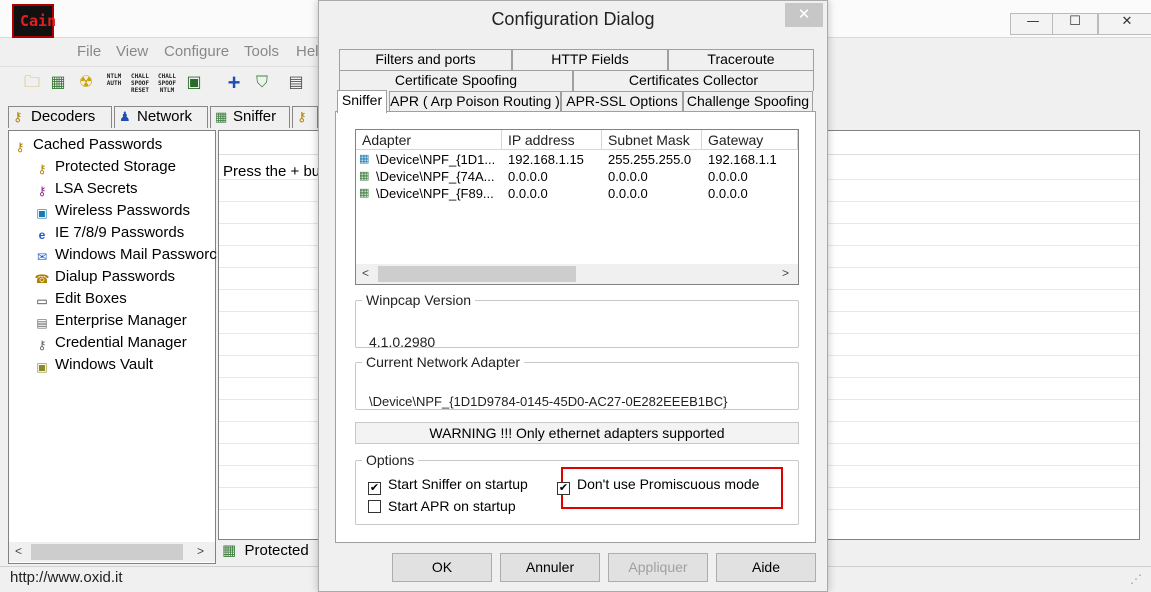 This screenshot has width=1151, height=592. I want to click on network-icon: ♟, so click(125, 116).